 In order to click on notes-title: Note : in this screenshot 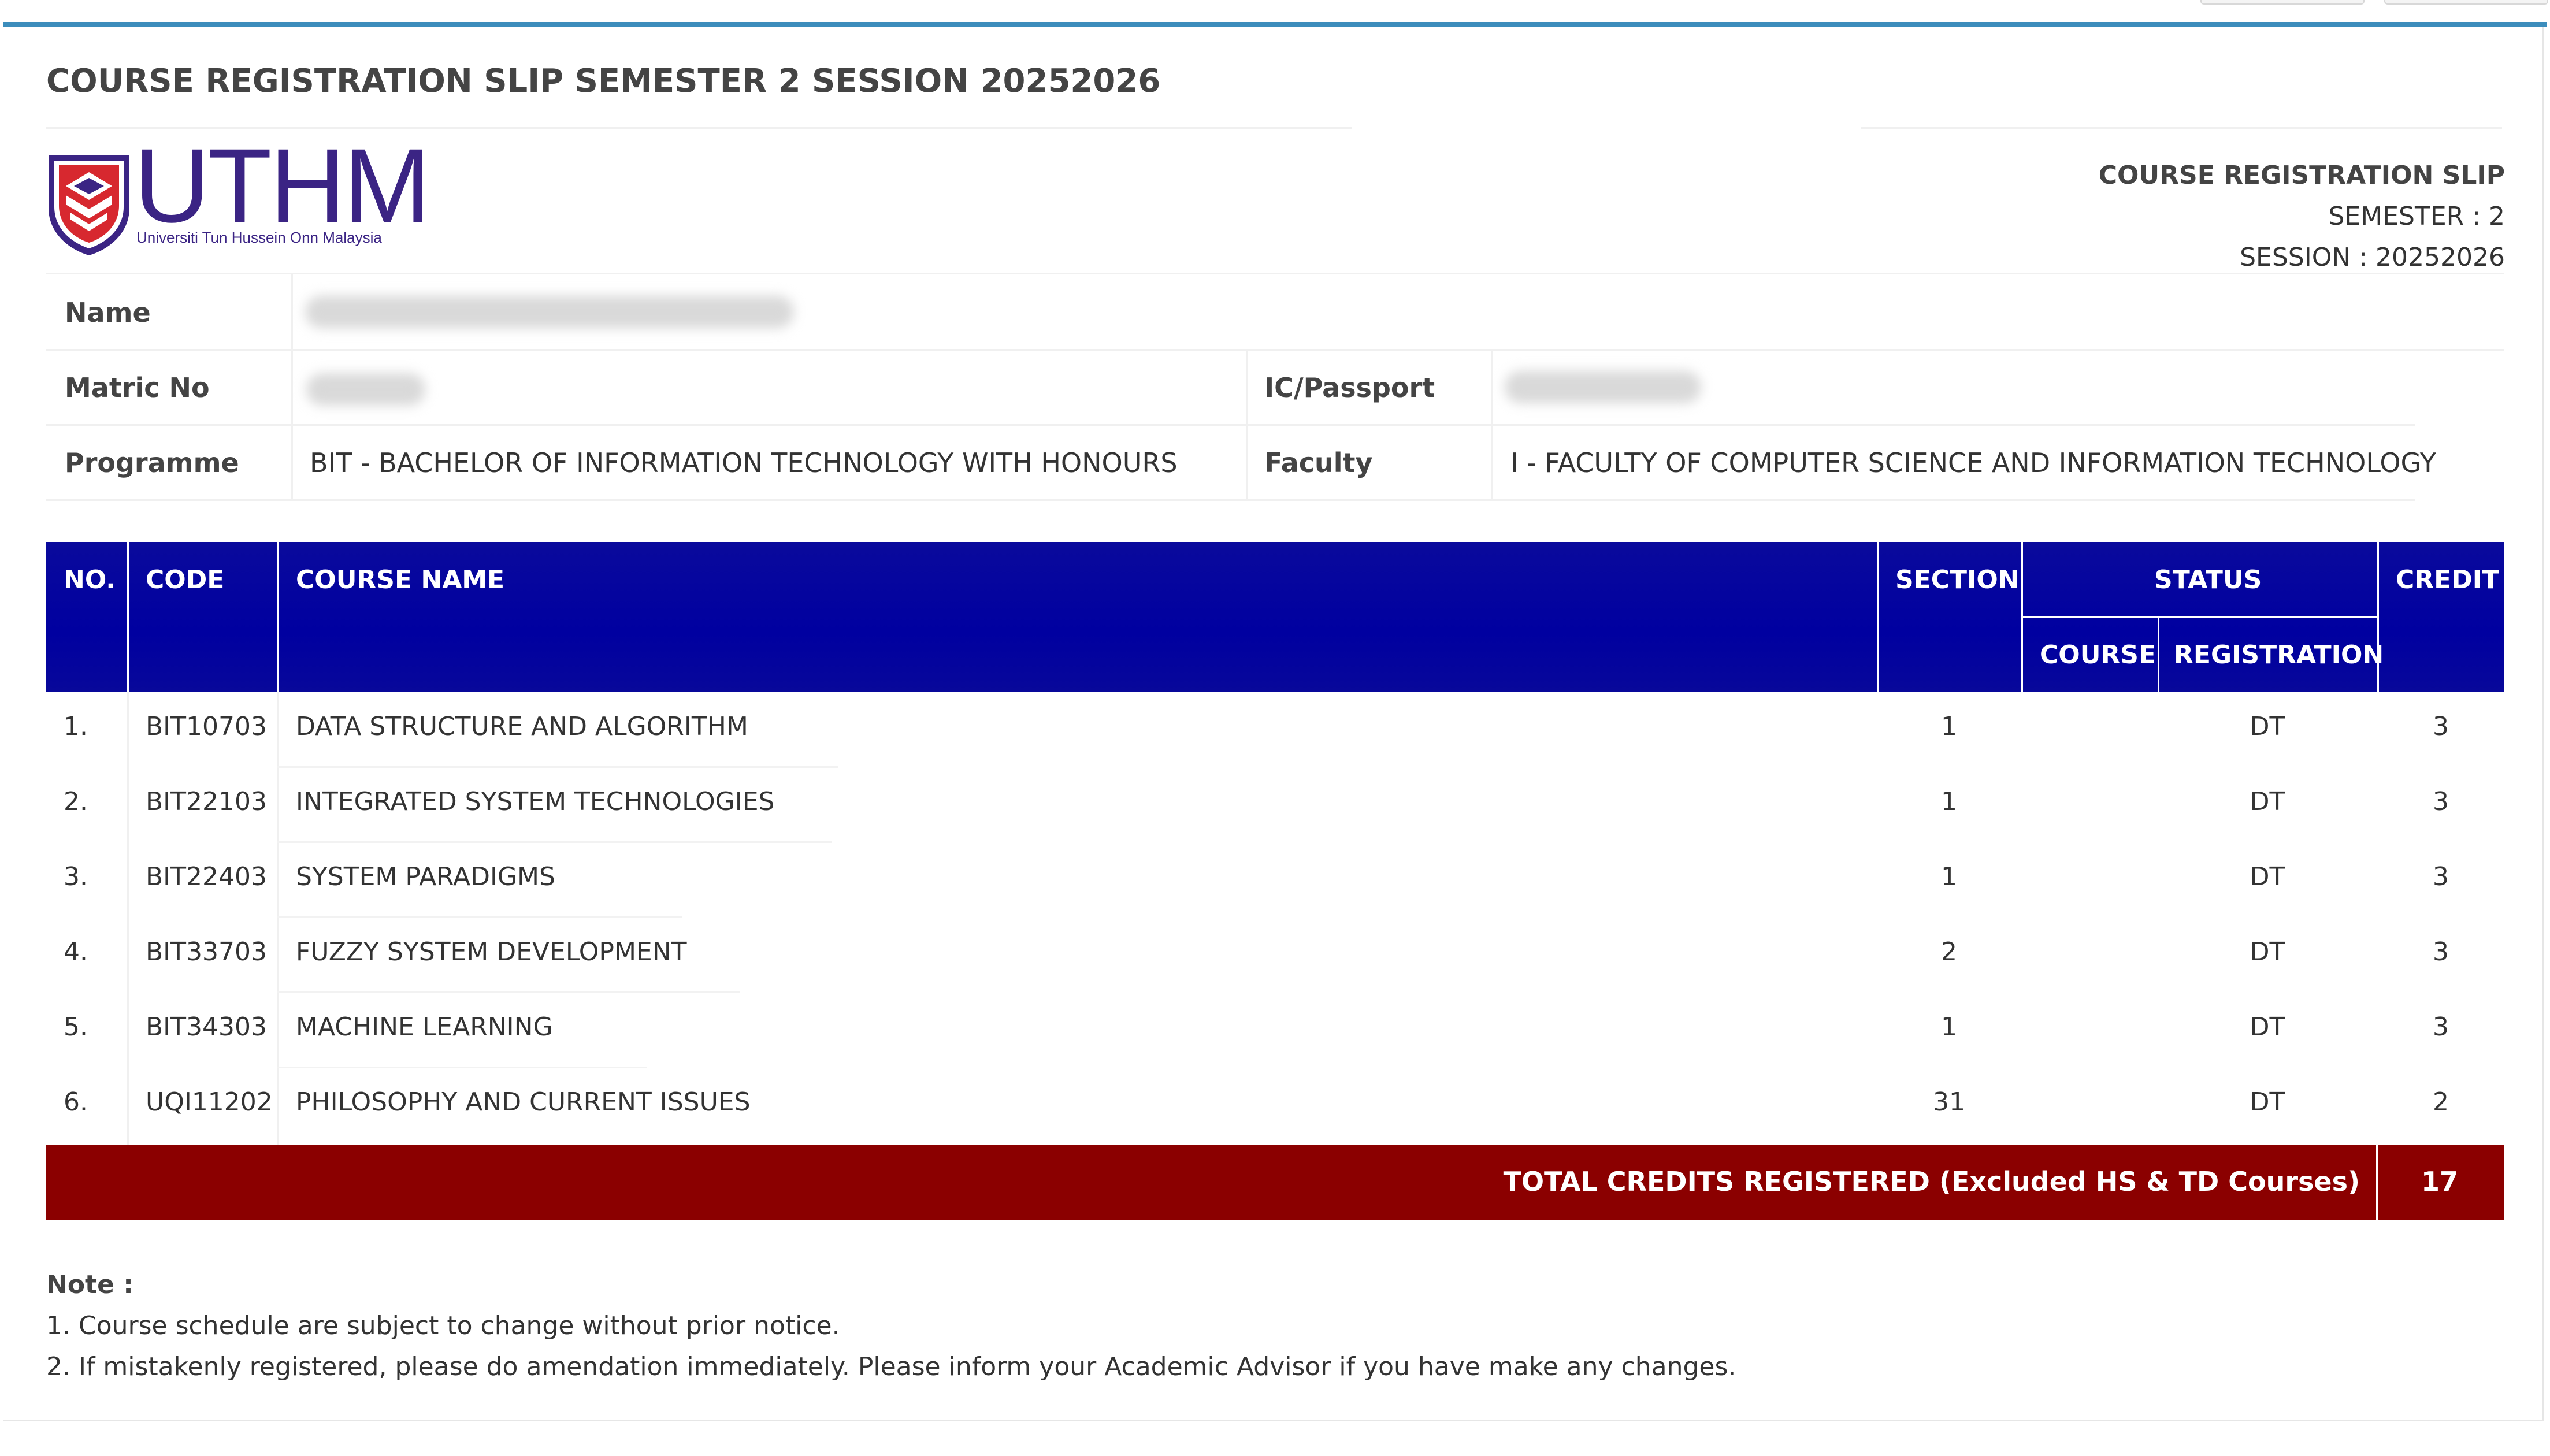, I will do `click(89, 1284)`.